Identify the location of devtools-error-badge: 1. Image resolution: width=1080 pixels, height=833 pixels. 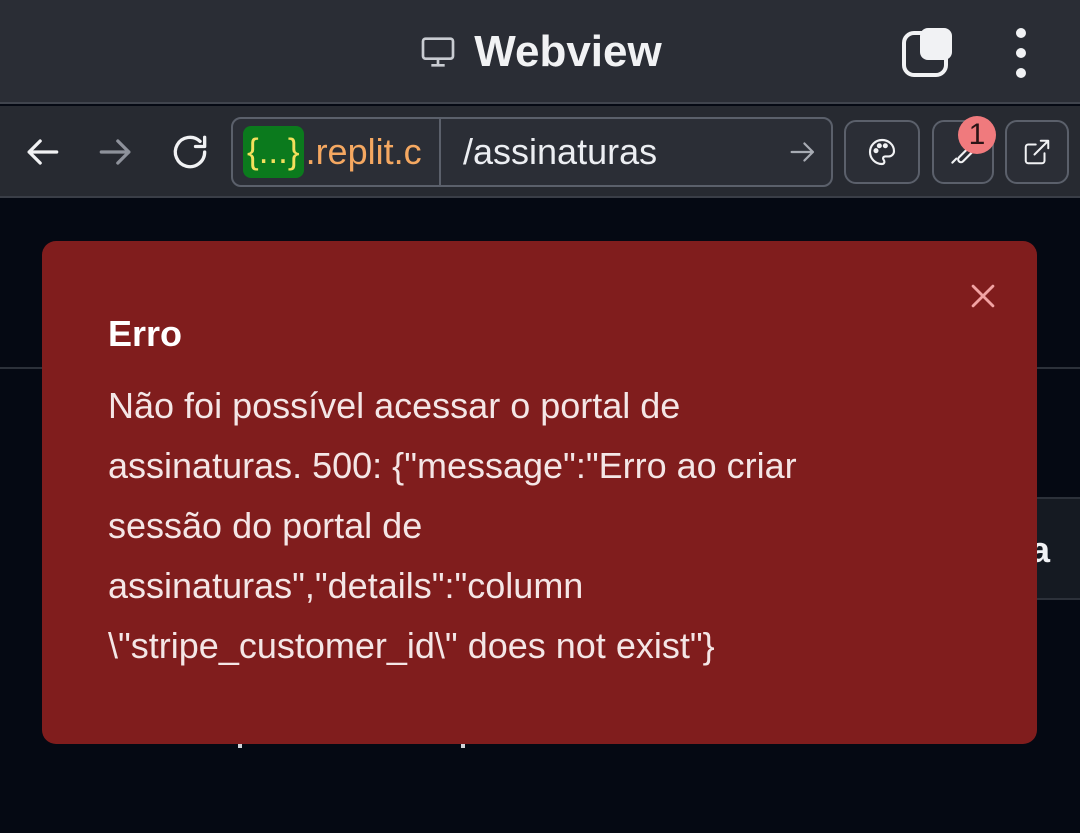
(977, 135).